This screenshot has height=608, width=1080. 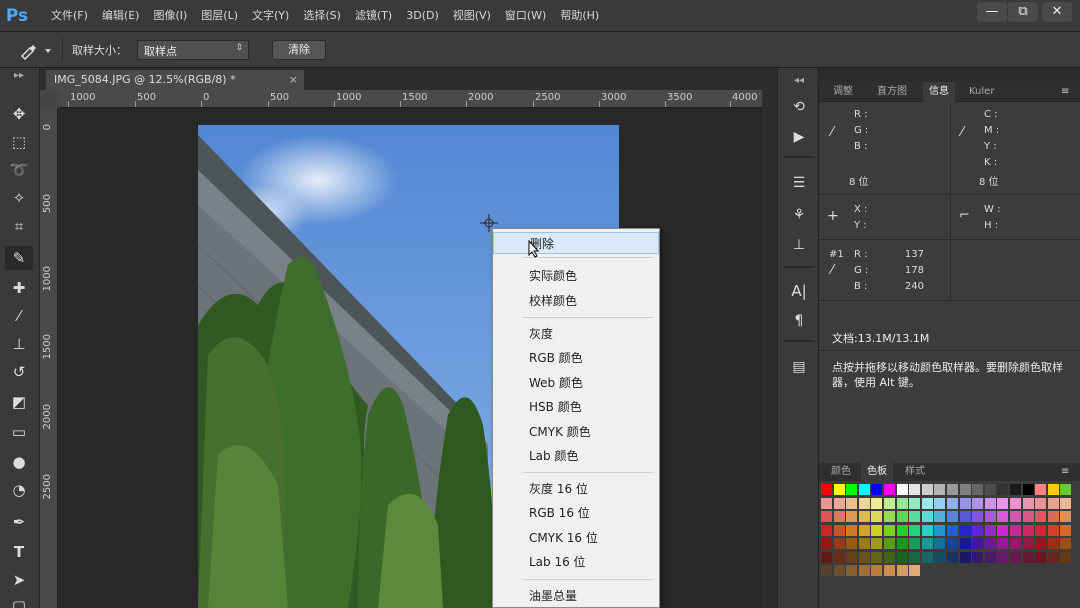 What do you see at coordinates (19, 490) in the screenshot?
I see `dodge-tool-icon: ◔` at bounding box center [19, 490].